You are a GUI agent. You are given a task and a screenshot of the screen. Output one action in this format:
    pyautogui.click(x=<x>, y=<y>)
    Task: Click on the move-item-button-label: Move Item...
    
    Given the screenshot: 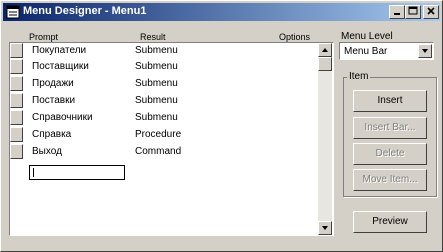 What is the action you would take?
    pyautogui.click(x=390, y=179)
    